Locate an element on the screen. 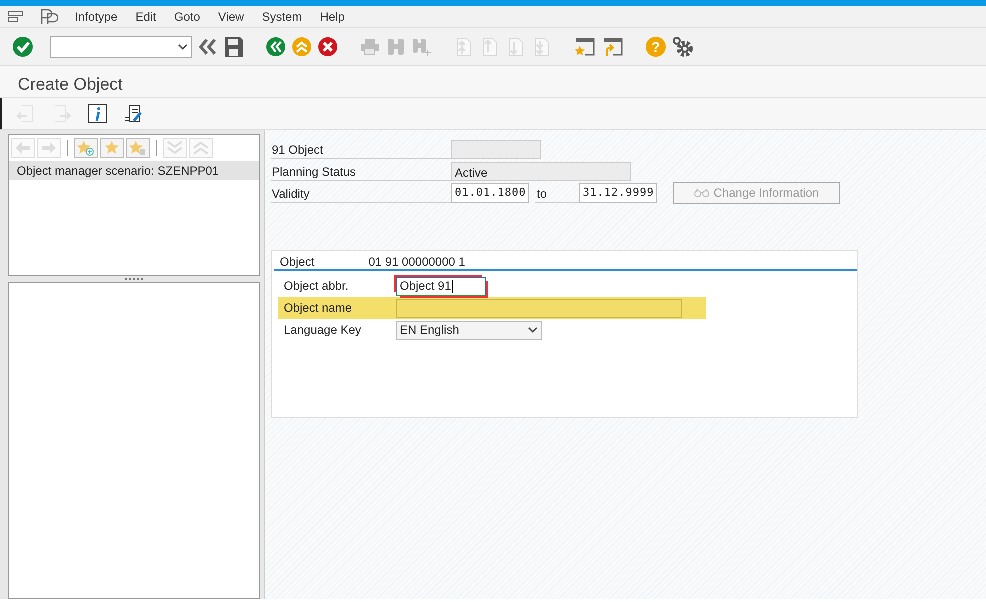 The width and height of the screenshot is (986, 602). document-edit-button is located at coordinates (134, 114).